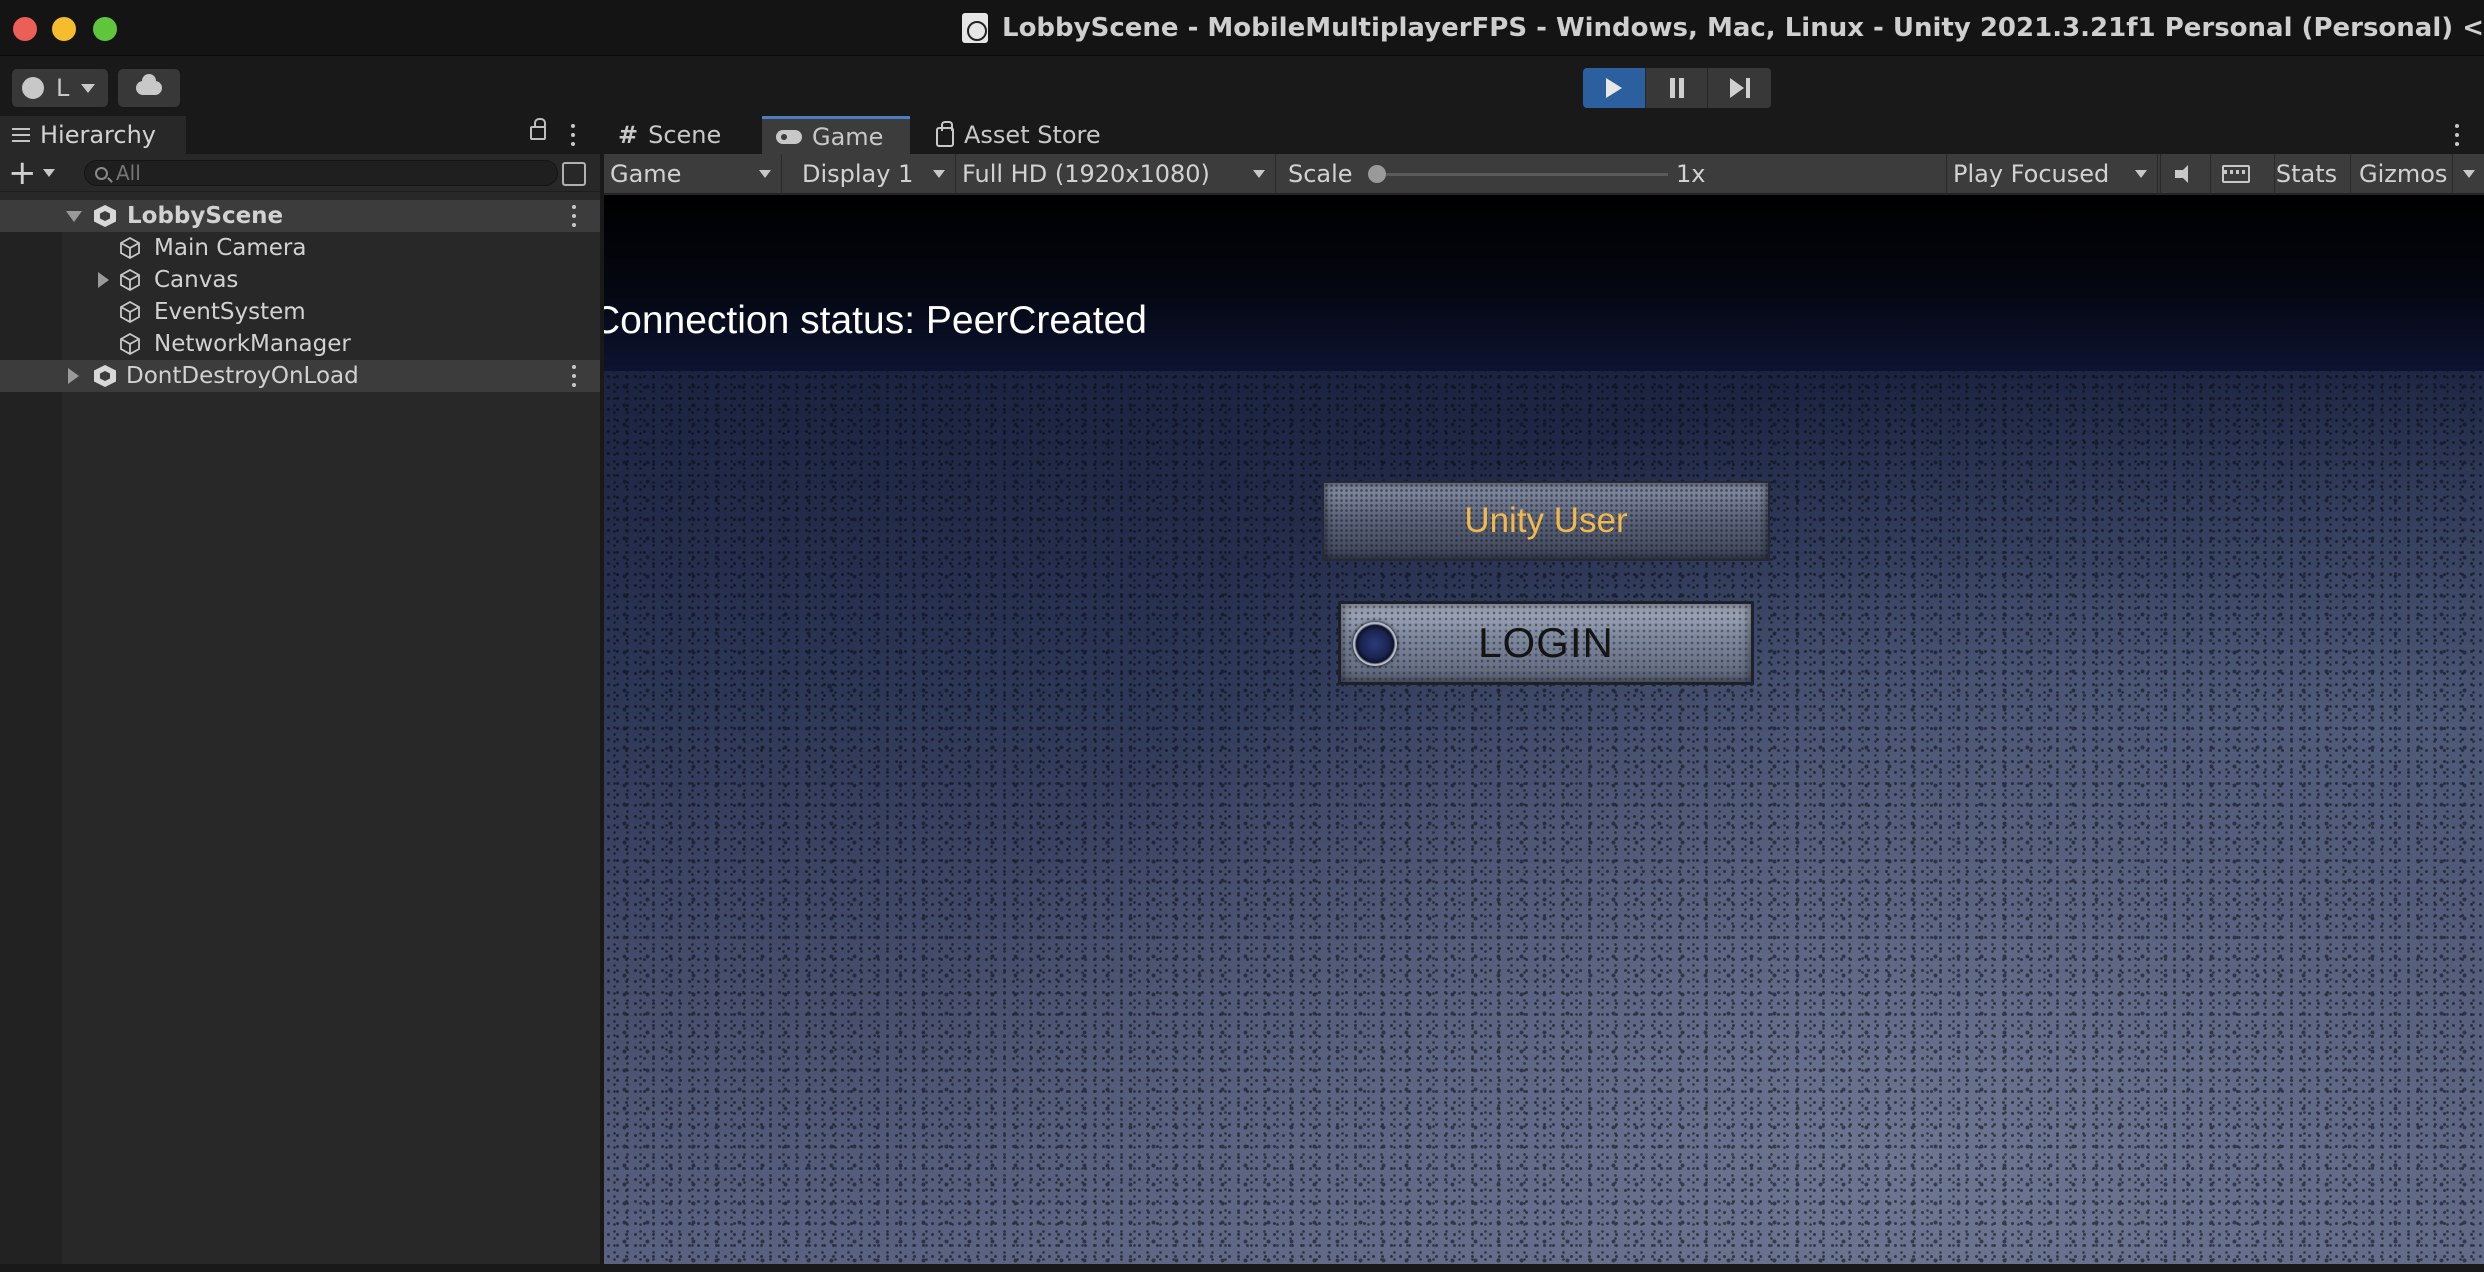  Describe the element at coordinates (646, 174) in the screenshot. I see `view-mode-value: Game` at that location.